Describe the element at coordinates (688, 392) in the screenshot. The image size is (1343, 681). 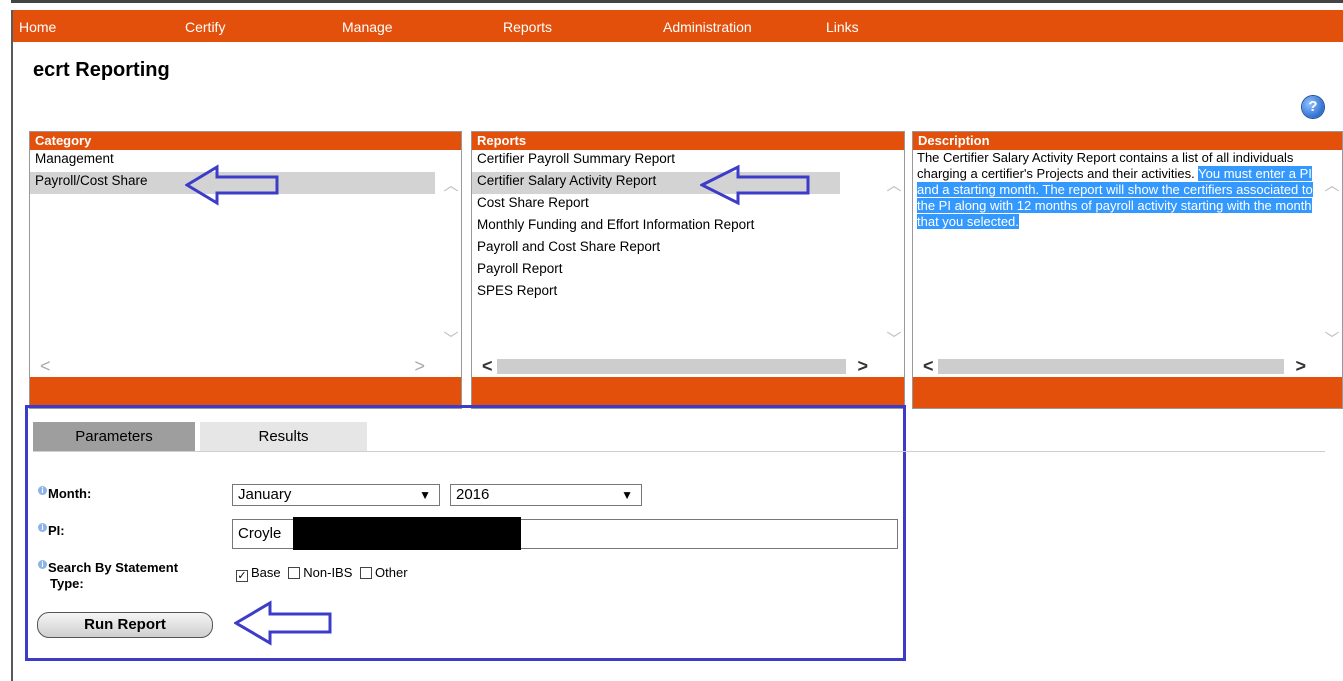
I see `reports-footer` at that location.